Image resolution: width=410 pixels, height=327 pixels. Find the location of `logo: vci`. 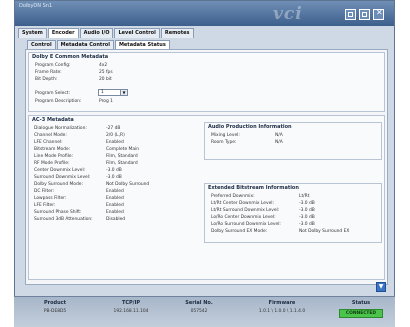

logo: vci is located at coordinates (288, 14).